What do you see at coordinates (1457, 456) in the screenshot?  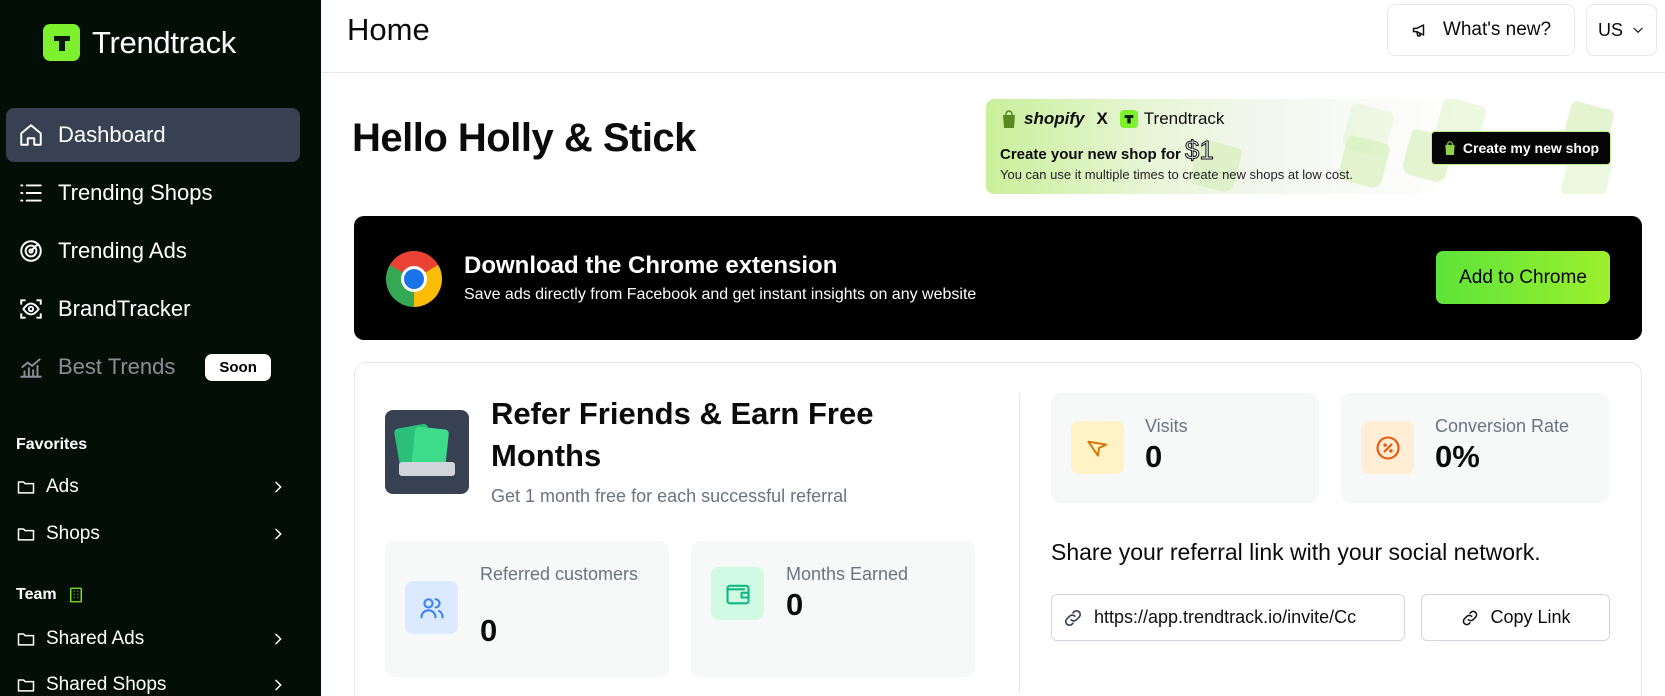 I see `stat-value: 0%` at bounding box center [1457, 456].